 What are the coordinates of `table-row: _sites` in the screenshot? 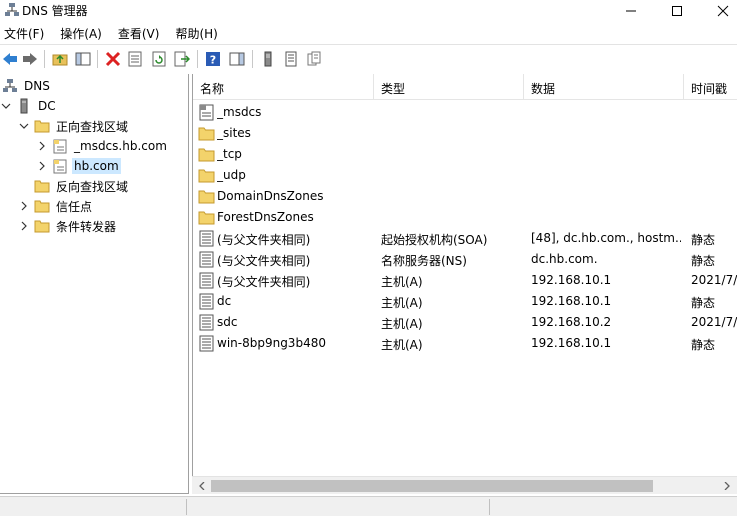 It's located at (465, 133).